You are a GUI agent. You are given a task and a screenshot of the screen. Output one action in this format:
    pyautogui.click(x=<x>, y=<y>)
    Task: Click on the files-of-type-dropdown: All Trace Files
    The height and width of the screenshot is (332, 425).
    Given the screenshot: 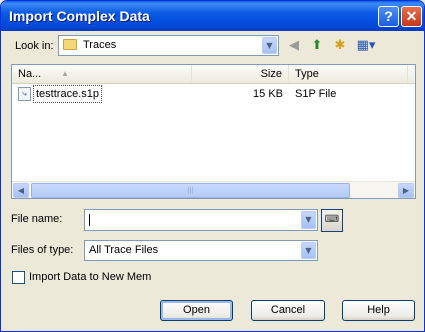 What is the action you would take?
    pyautogui.click(x=201, y=250)
    